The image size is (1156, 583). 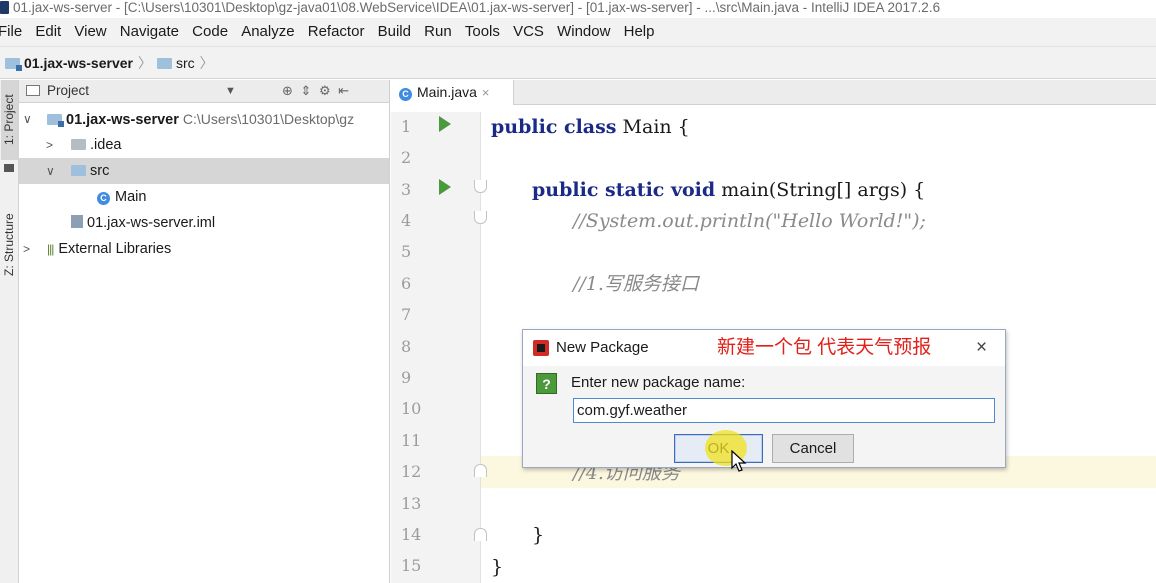 I want to click on menu-view: View, so click(x=90, y=32).